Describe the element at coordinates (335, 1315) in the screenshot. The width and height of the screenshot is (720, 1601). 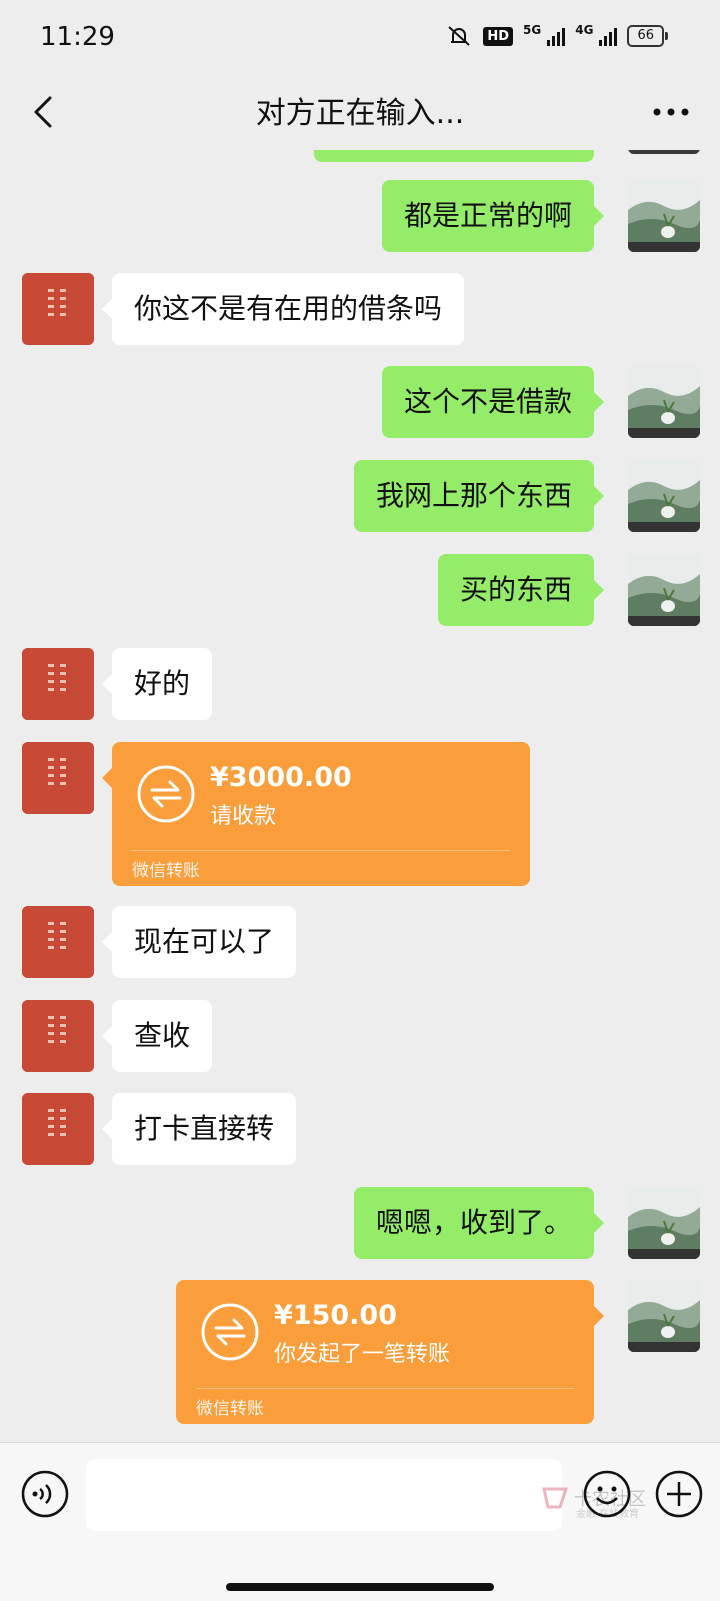
I see `transfer-amount: ¥150.00` at that location.